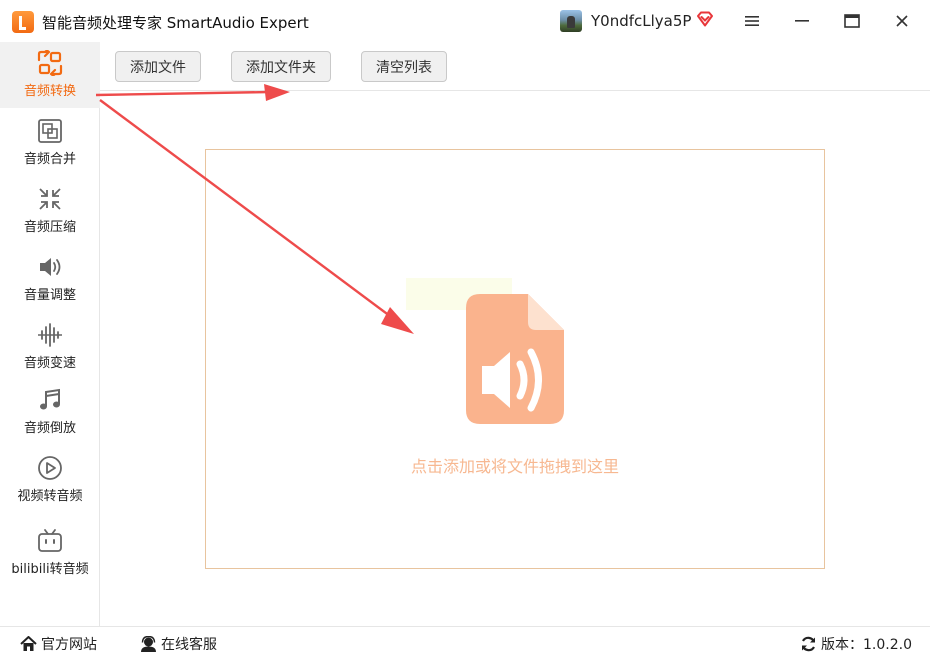  What do you see at coordinates (515, 66) in the screenshot?
I see `toolbar: 添加文件 添加文件夹 清空列表` at bounding box center [515, 66].